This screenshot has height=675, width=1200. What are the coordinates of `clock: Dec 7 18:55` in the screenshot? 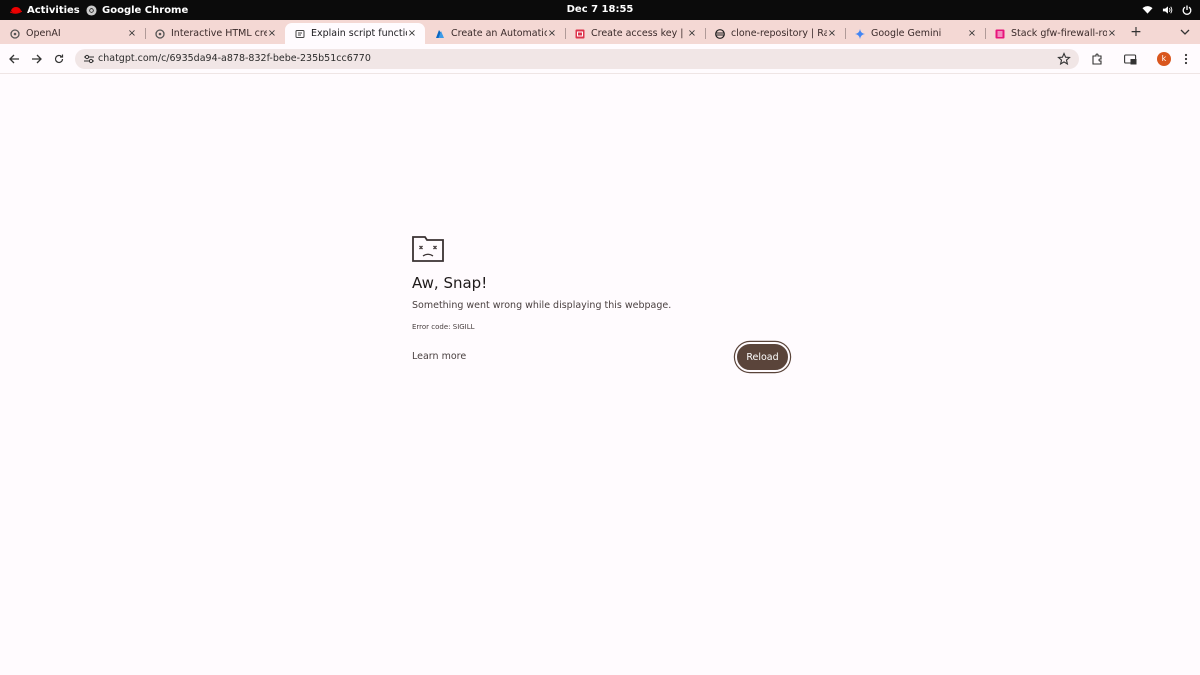 It's located at (600, 9).